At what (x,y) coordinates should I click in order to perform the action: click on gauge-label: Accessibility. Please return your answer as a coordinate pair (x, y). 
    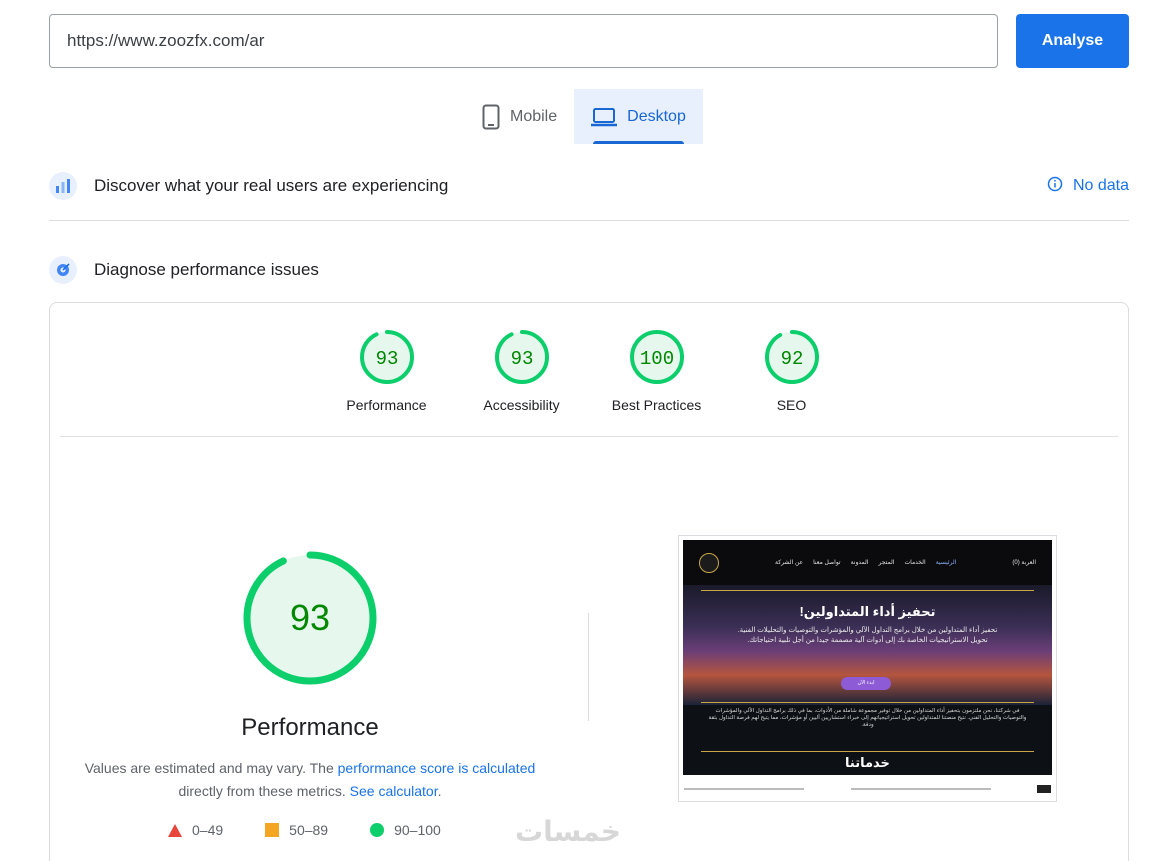
    Looking at the image, I should click on (521, 405).